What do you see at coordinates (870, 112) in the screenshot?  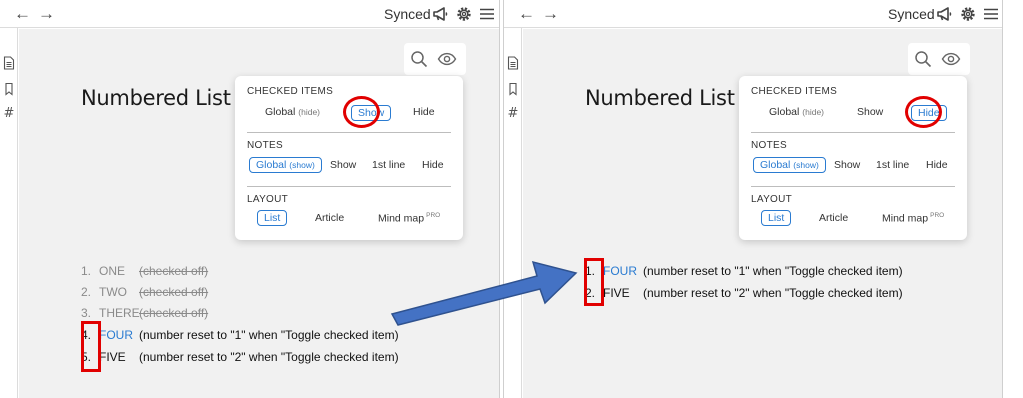 I see `checked-show-option: Show` at bounding box center [870, 112].